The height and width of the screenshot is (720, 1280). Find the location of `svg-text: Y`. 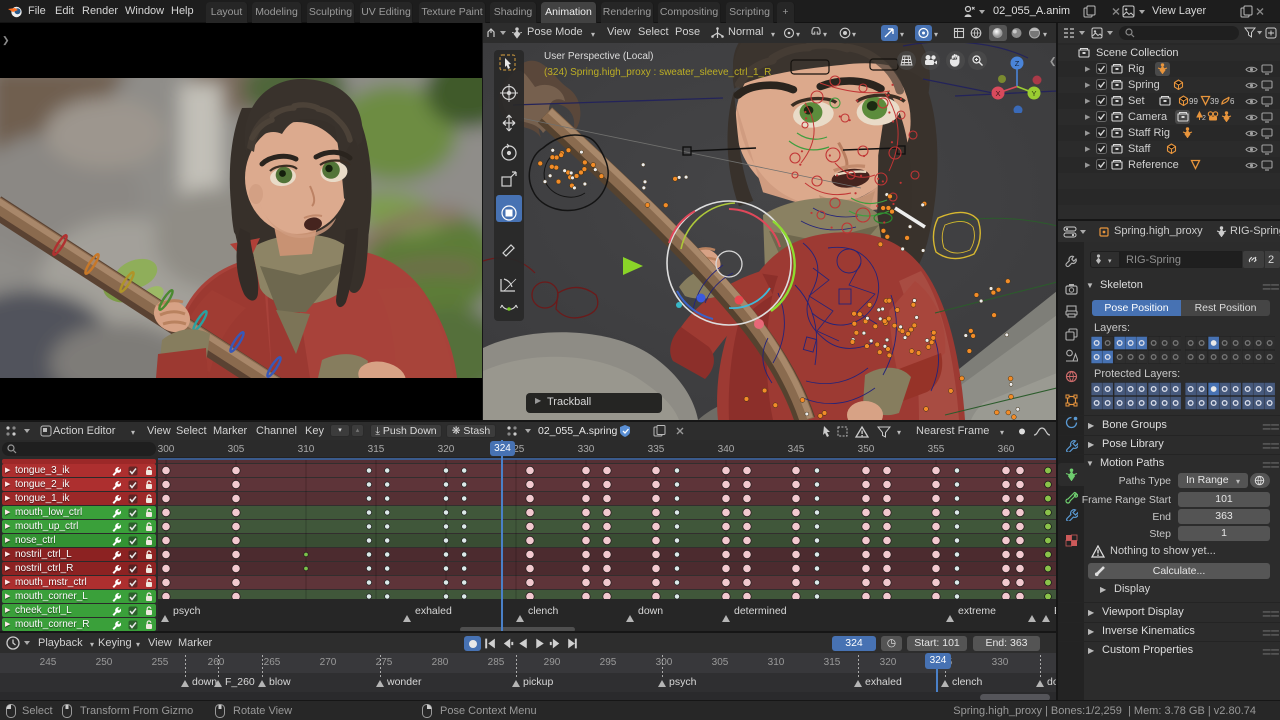

svg-text: Y is located at coordinates (1033, 93).